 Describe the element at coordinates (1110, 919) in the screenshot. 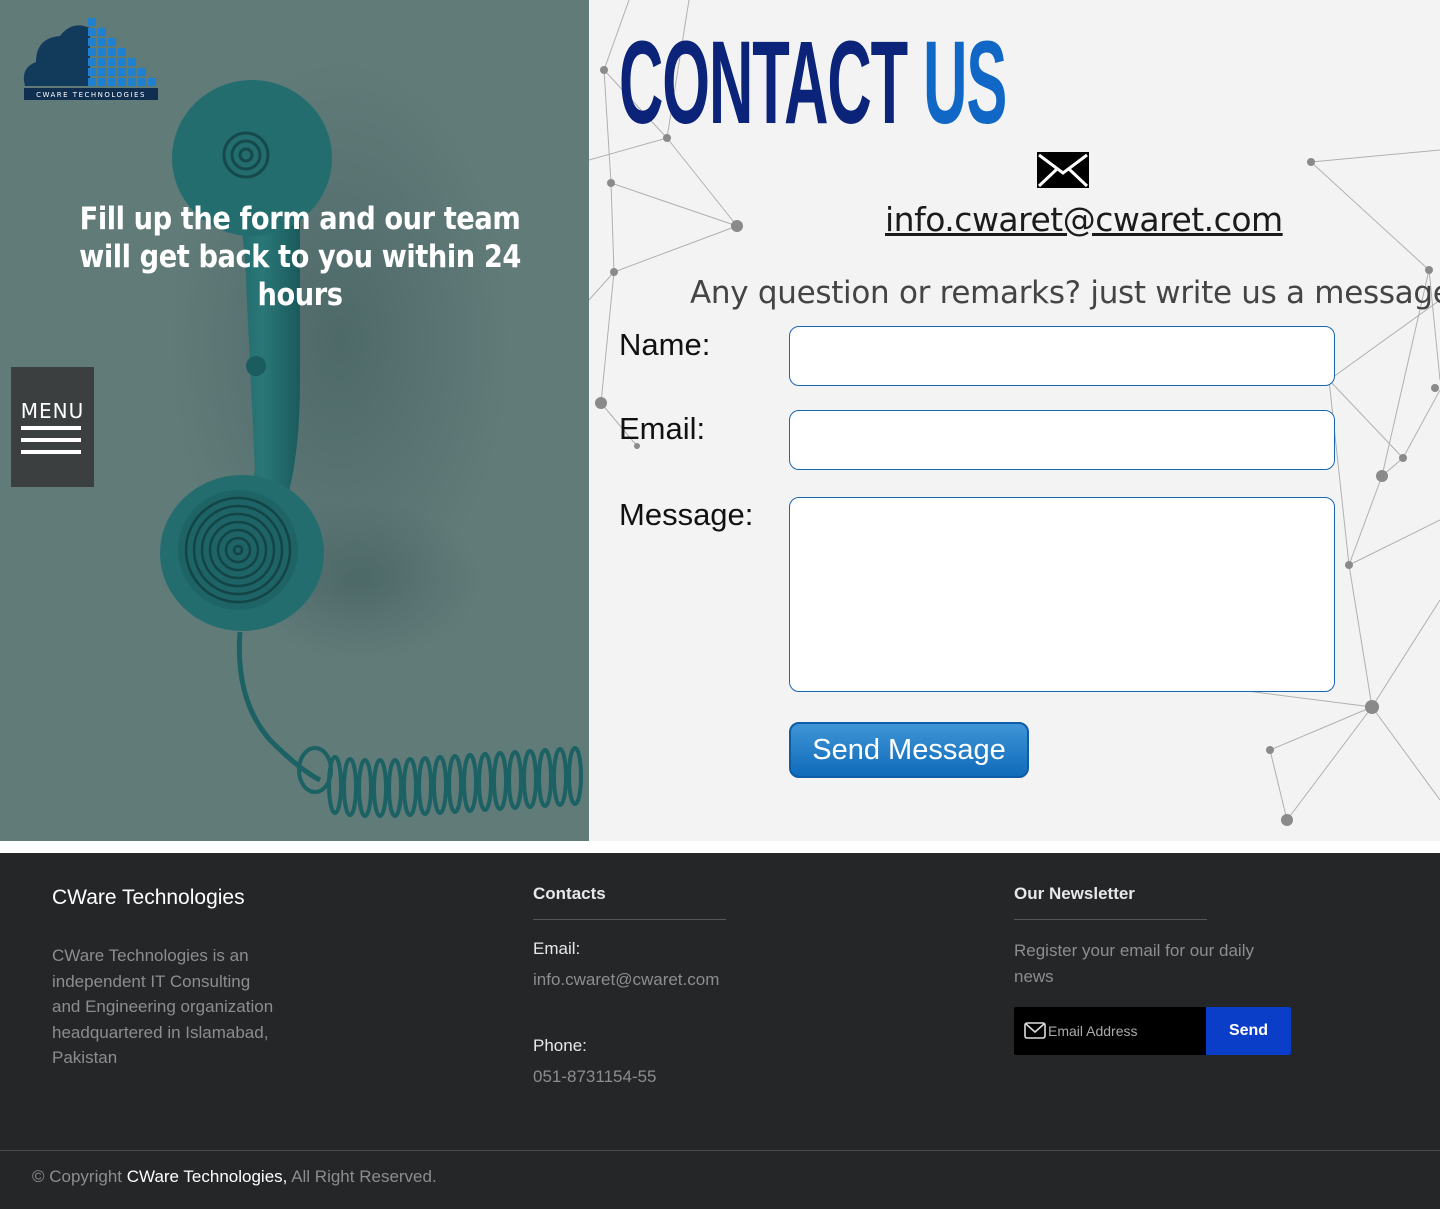

I see `newsletter-divider` at that location.